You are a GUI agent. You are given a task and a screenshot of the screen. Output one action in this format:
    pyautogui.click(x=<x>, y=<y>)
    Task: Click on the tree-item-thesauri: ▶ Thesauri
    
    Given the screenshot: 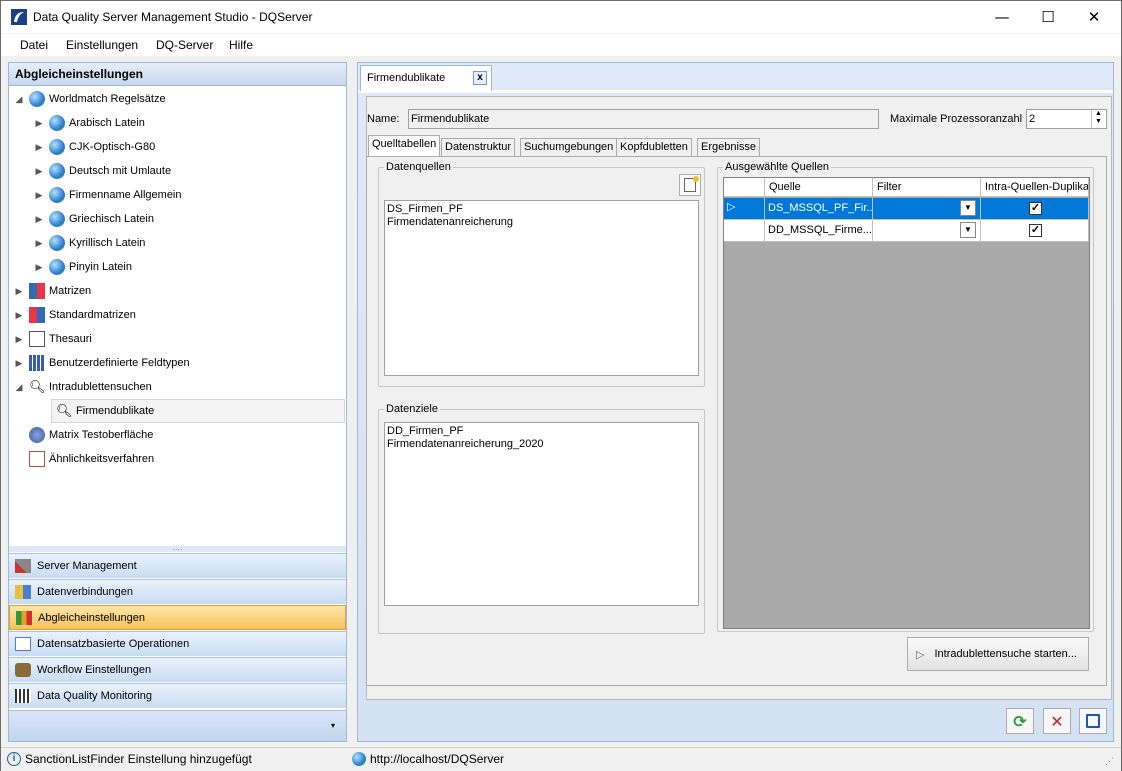 What is the action you would take?
    pyautogui.click(x=178, y=339)
    